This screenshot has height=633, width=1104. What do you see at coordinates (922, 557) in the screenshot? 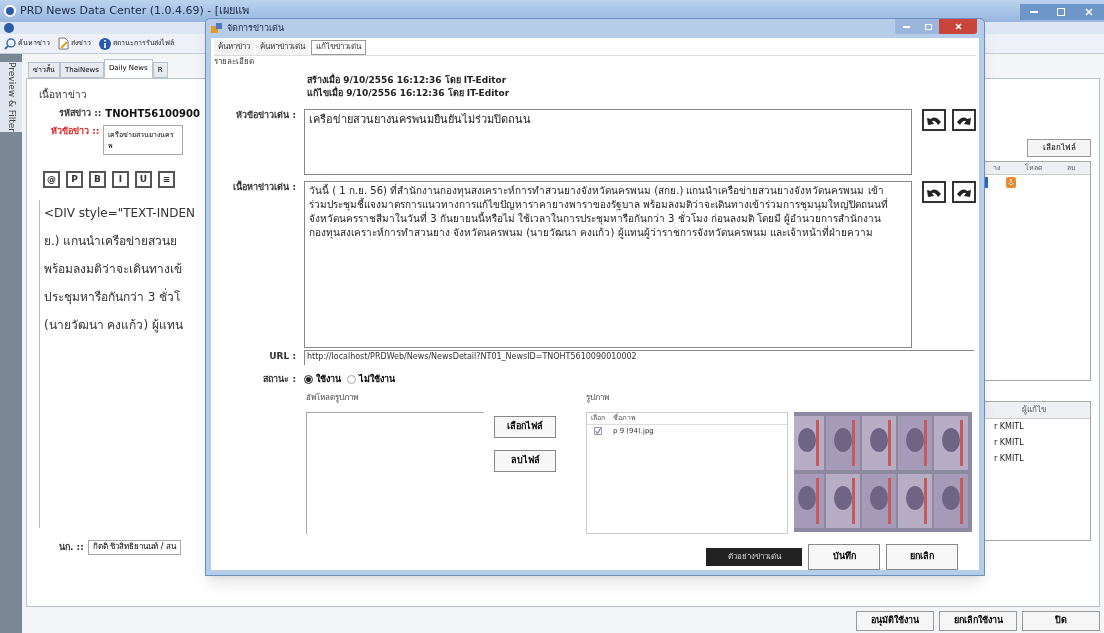
I see `cancel-button: ยกเลิก` at bounding box center [922, 557].